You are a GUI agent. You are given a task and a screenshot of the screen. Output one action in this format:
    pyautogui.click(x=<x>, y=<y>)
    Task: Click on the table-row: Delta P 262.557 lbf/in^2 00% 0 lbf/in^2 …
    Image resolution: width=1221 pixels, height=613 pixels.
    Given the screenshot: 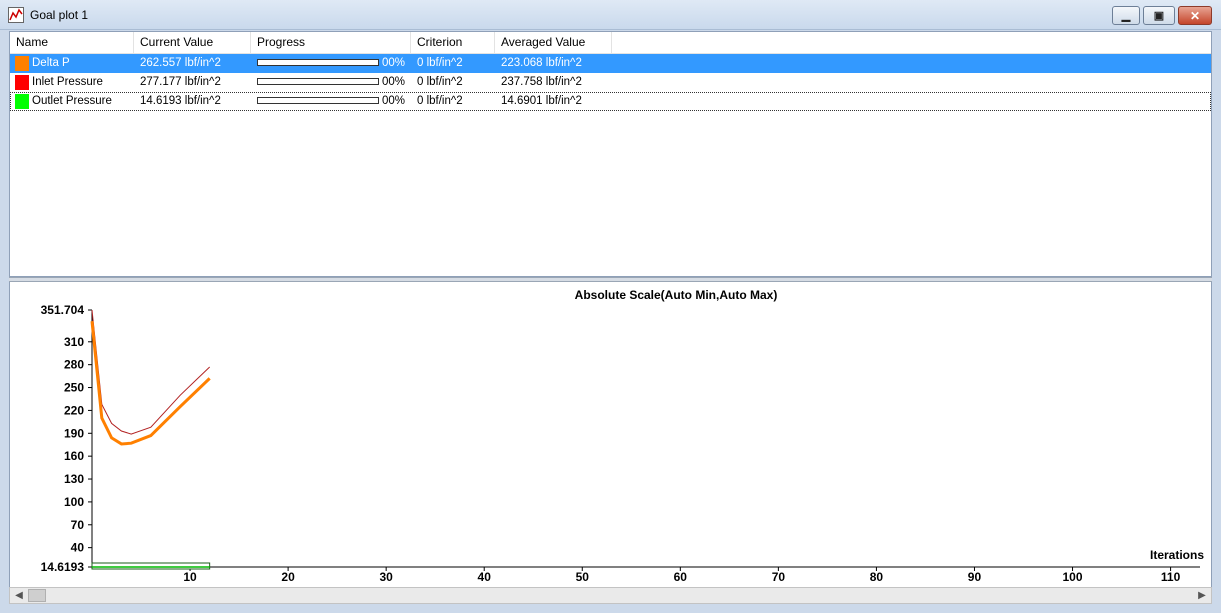 What is the action you would take?
    pyautogui.click(x=610, y=63)
    